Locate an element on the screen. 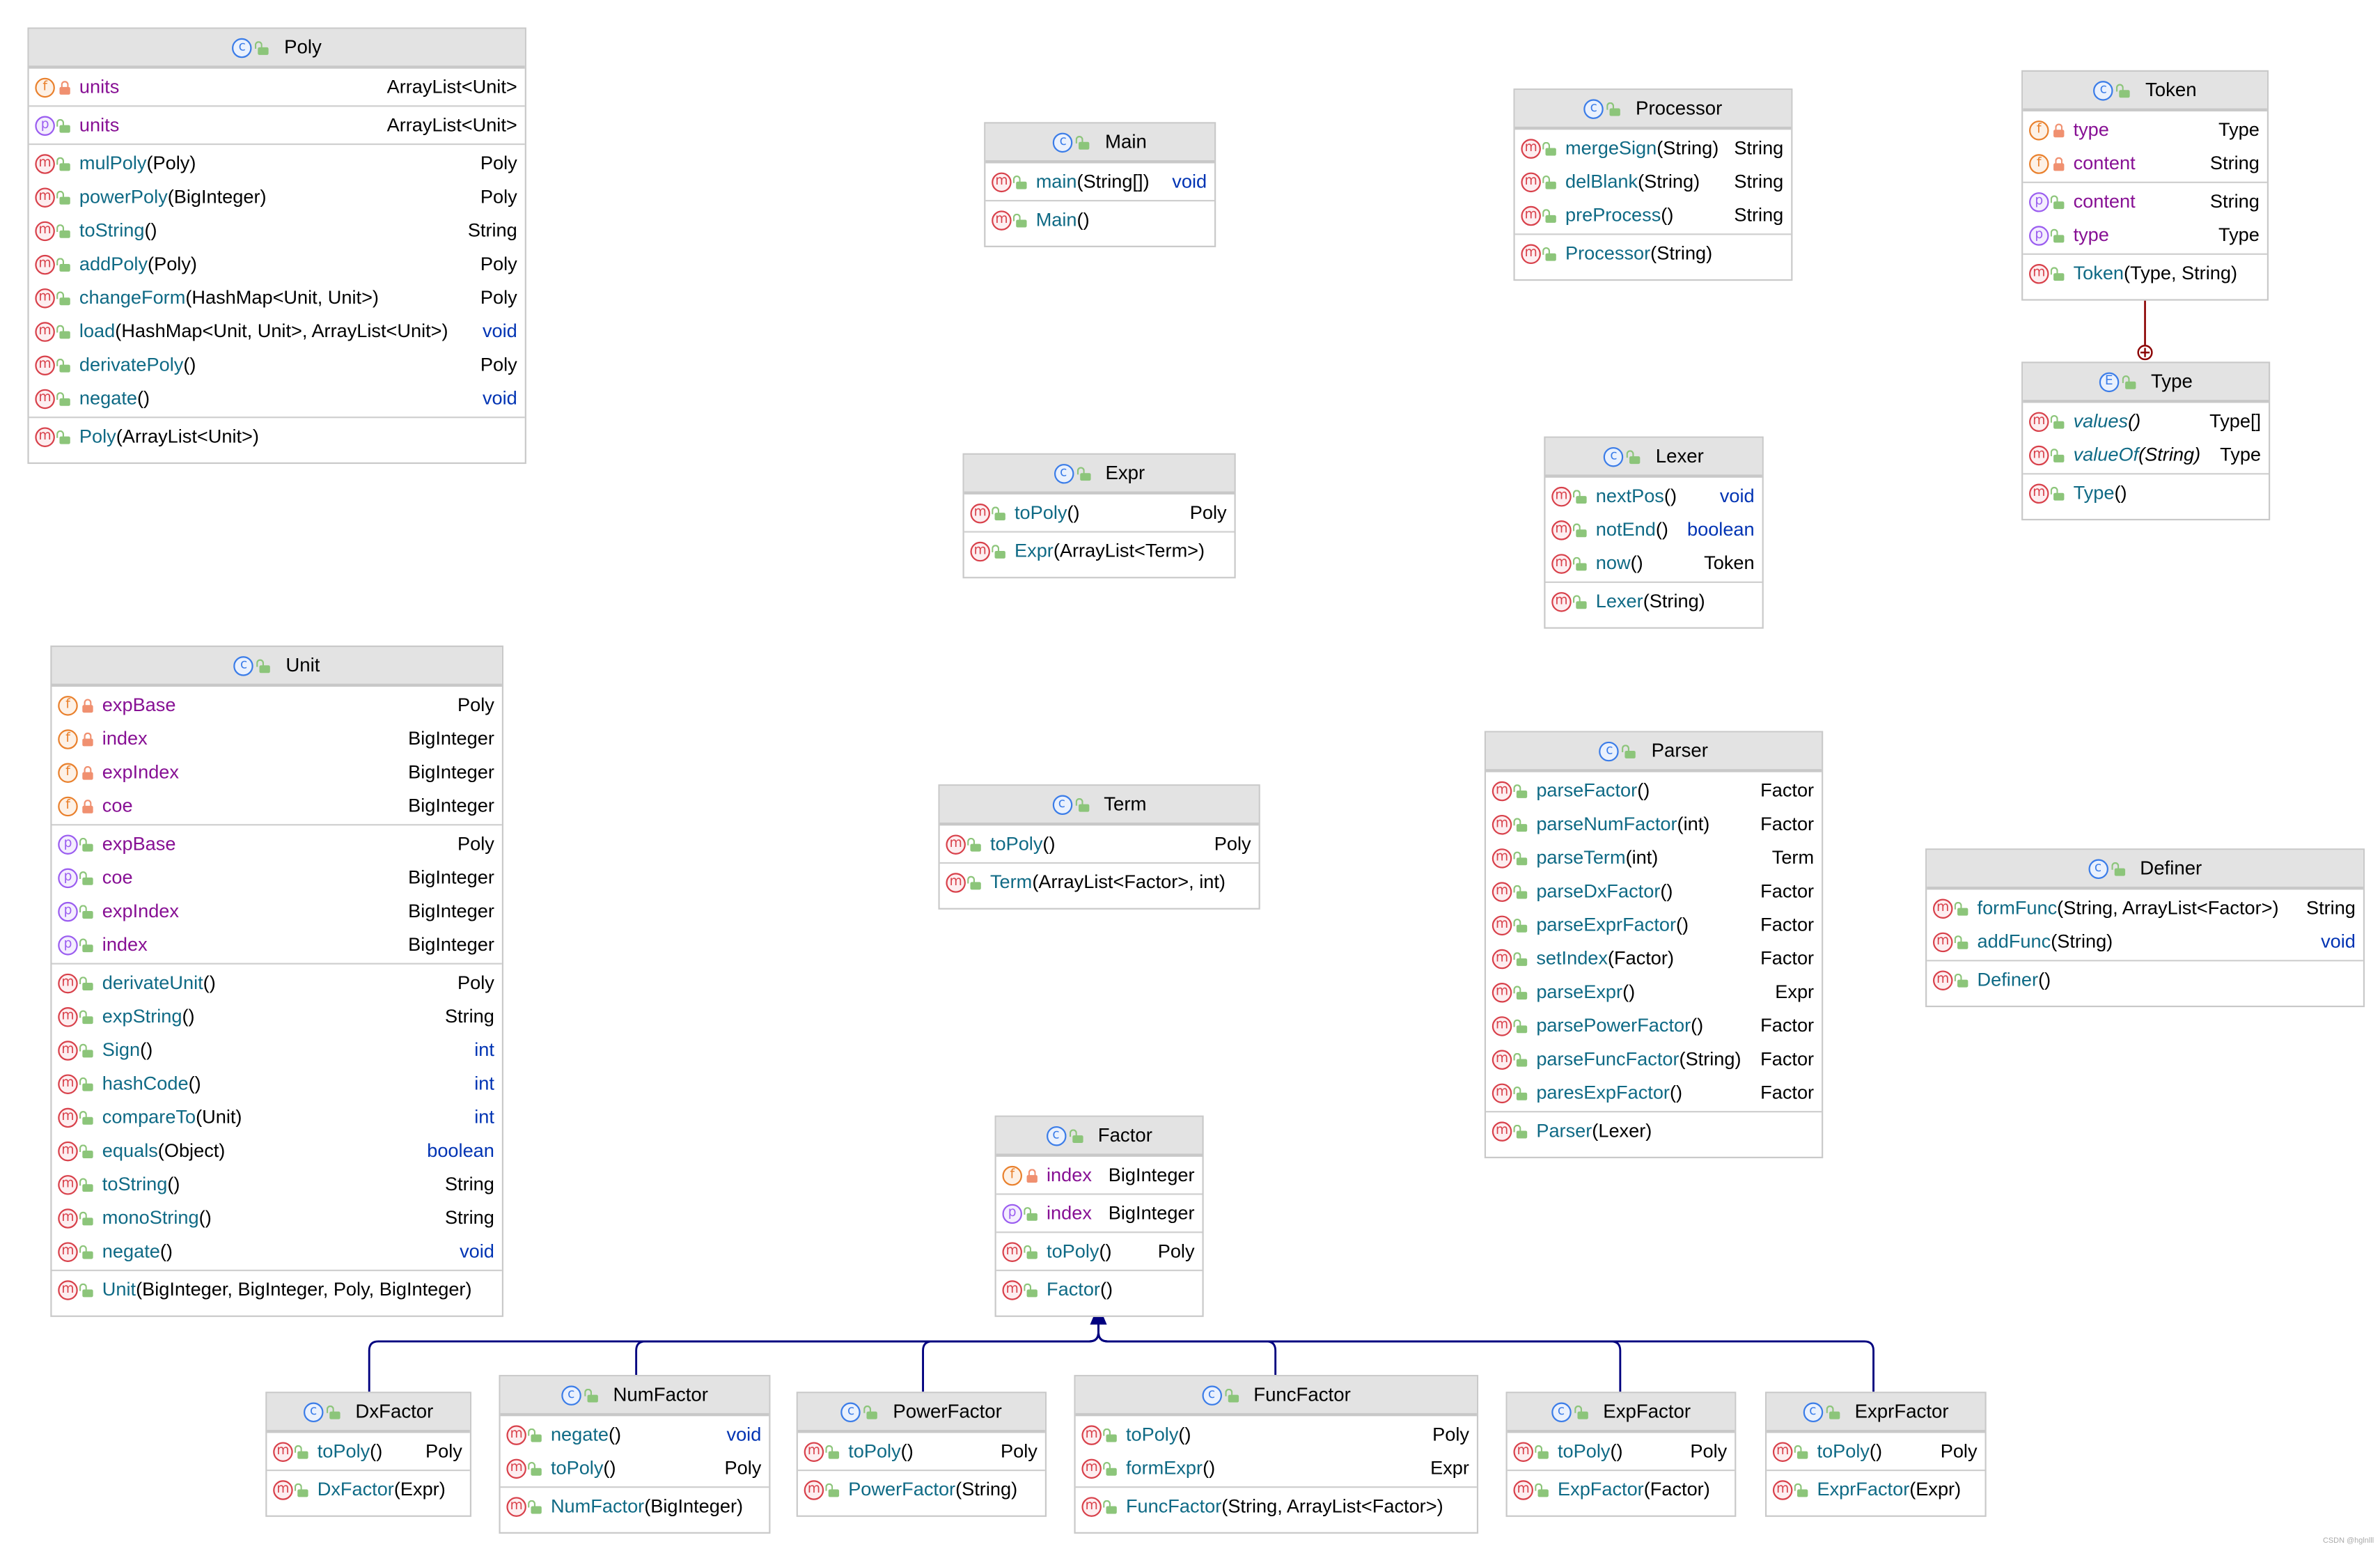 The image size is (2380, 1549). method-row: m Expr (ArrayList<Term>) is located at coordinates (1099, 551).